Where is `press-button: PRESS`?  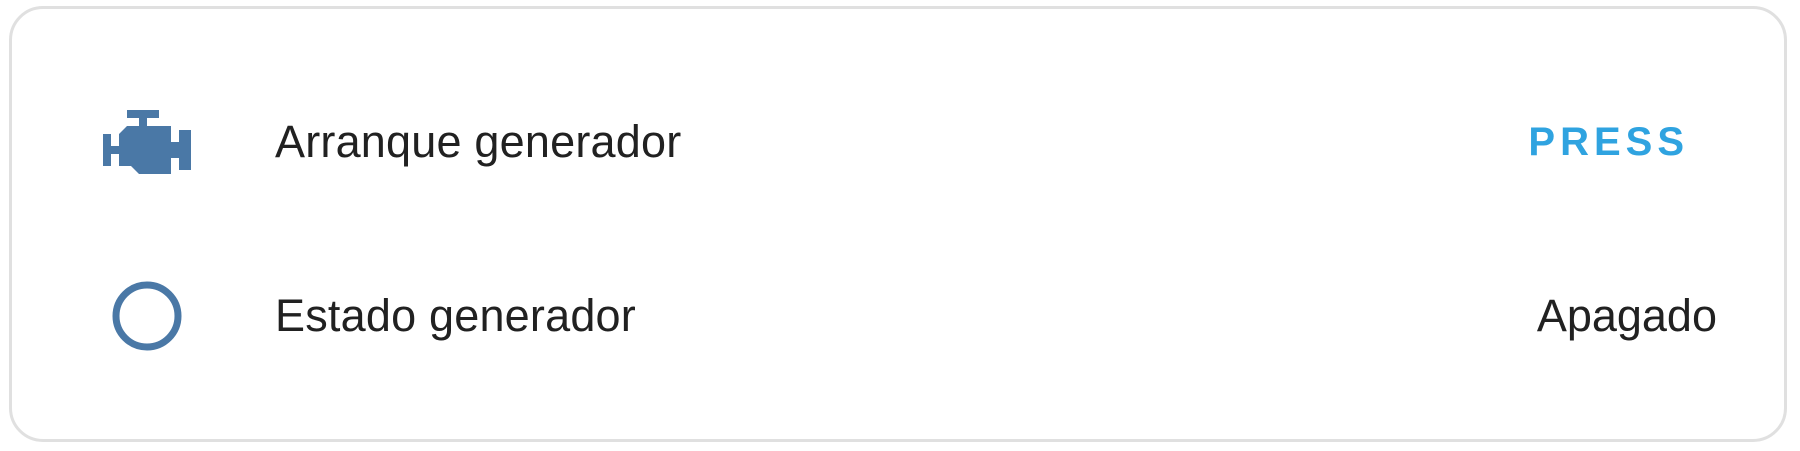 press-button: PRESS is located at coordinates (1608, 142).